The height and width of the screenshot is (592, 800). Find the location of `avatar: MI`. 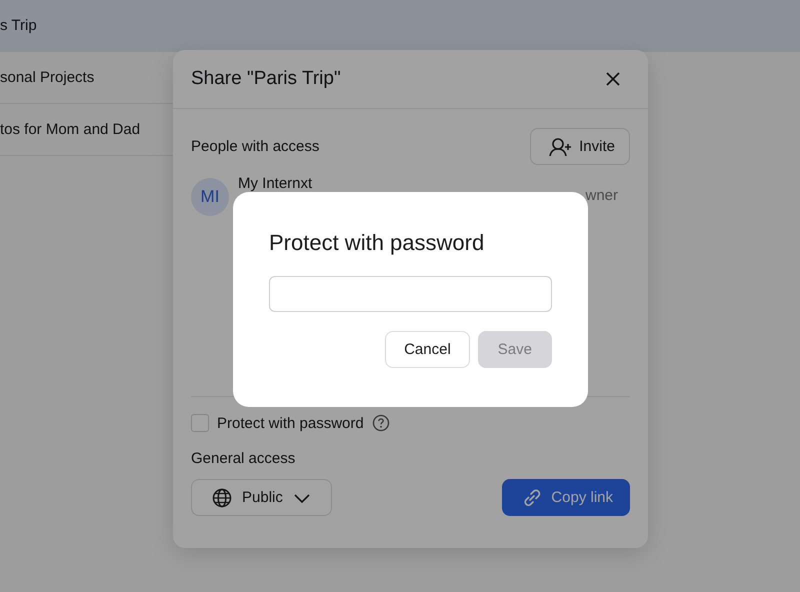

avatar: MI is located at coordinates (210, 197).